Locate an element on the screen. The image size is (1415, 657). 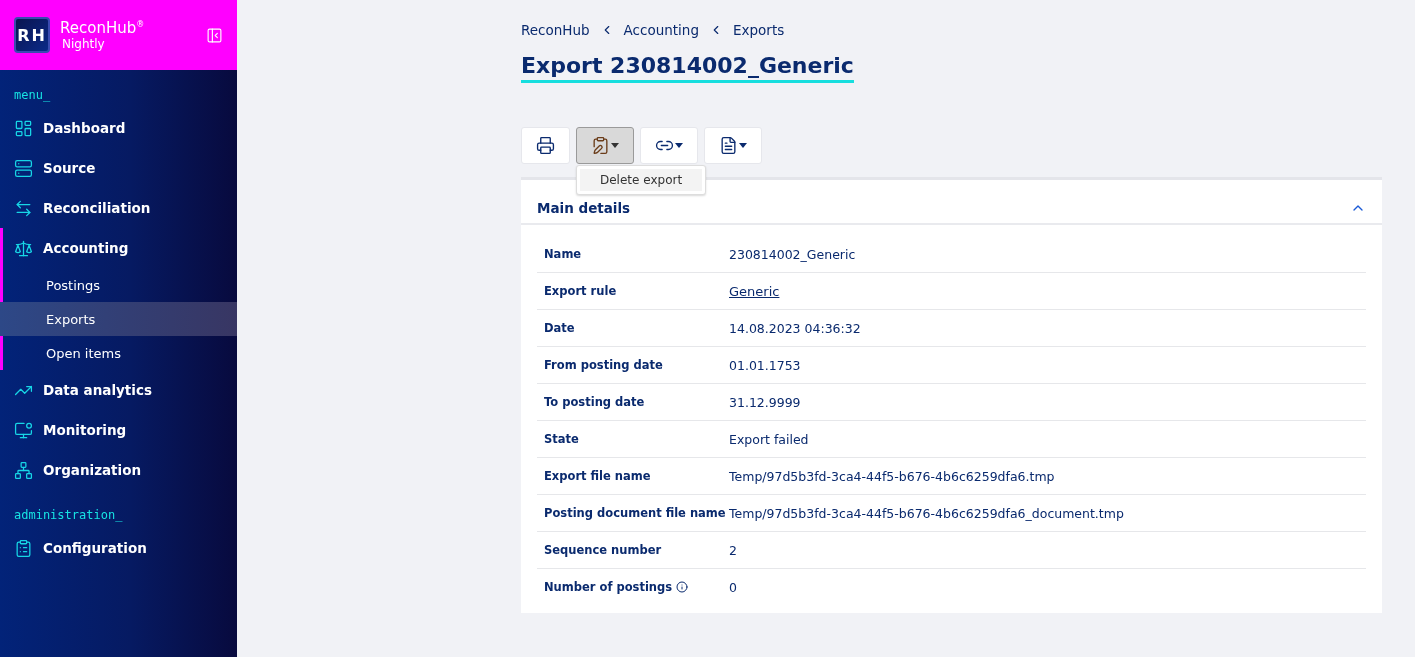
brand-name: ReconHub$^{®}$ is located at coordinates (103, 28).